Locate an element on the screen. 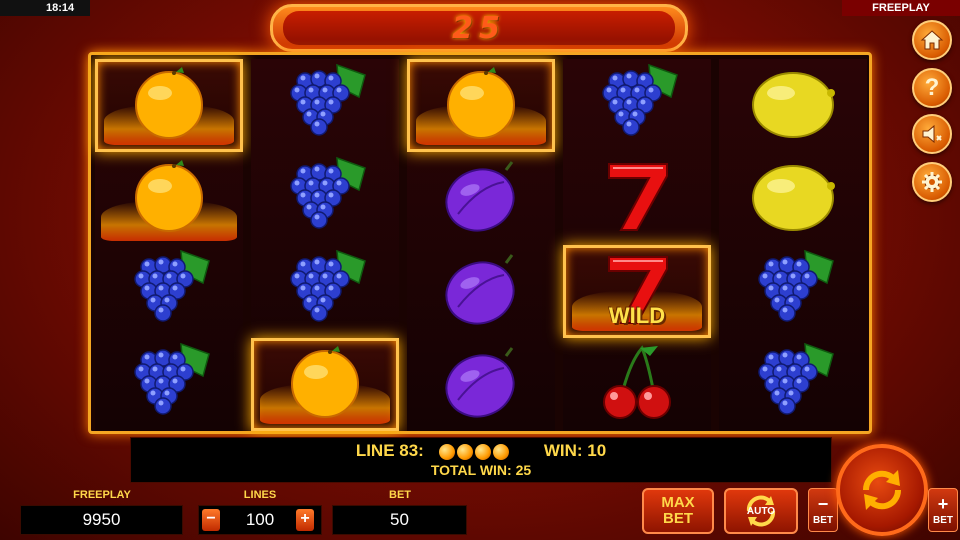 The width and height of the screenshot is (960, 540). max-bet-label-1: MAX is located at coordinates (678, 502).